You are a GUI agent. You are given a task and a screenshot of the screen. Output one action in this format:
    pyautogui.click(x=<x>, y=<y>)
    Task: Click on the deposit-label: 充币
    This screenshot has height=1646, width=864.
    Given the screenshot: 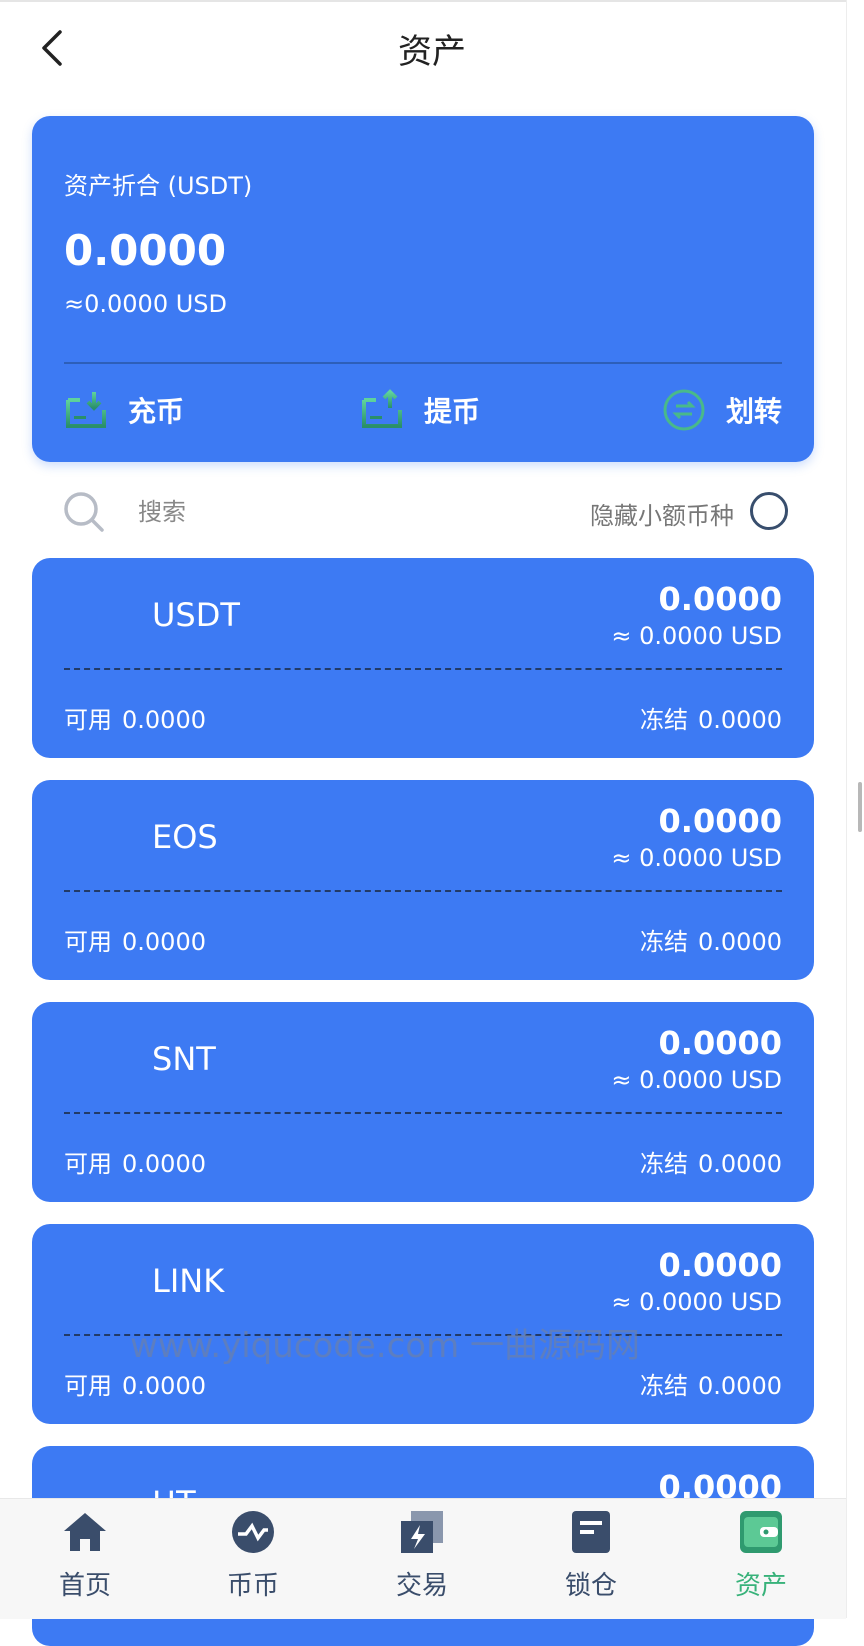 What is the action you would take?
    pyautogui.click(x=156, y=411)
    